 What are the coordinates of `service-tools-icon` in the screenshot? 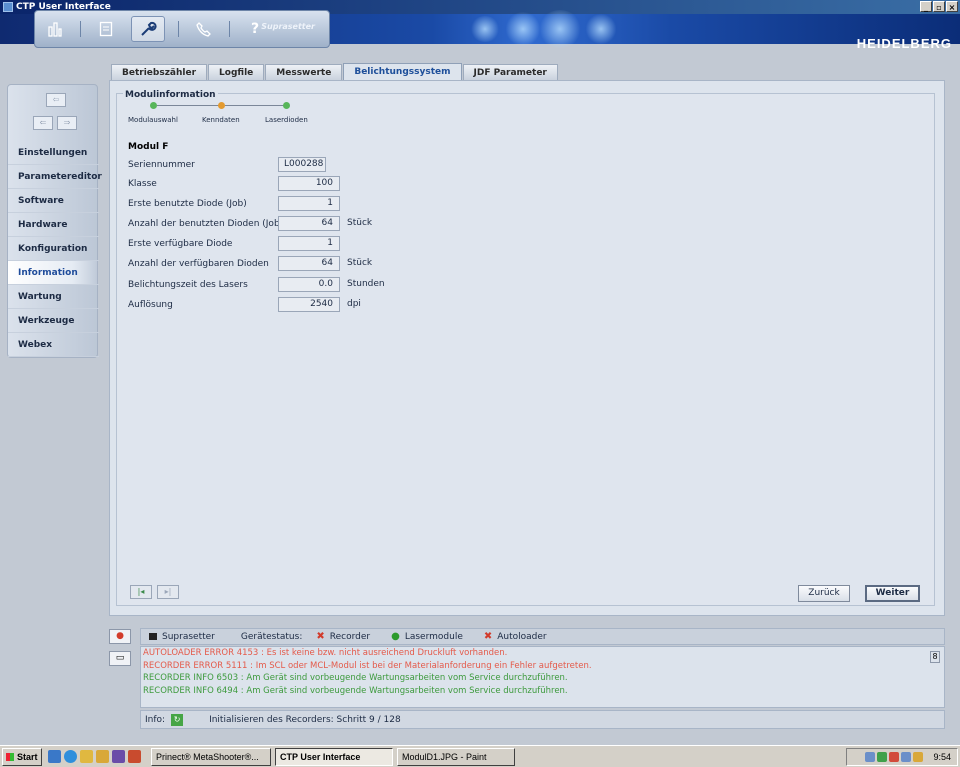 It's located at (148, 29).